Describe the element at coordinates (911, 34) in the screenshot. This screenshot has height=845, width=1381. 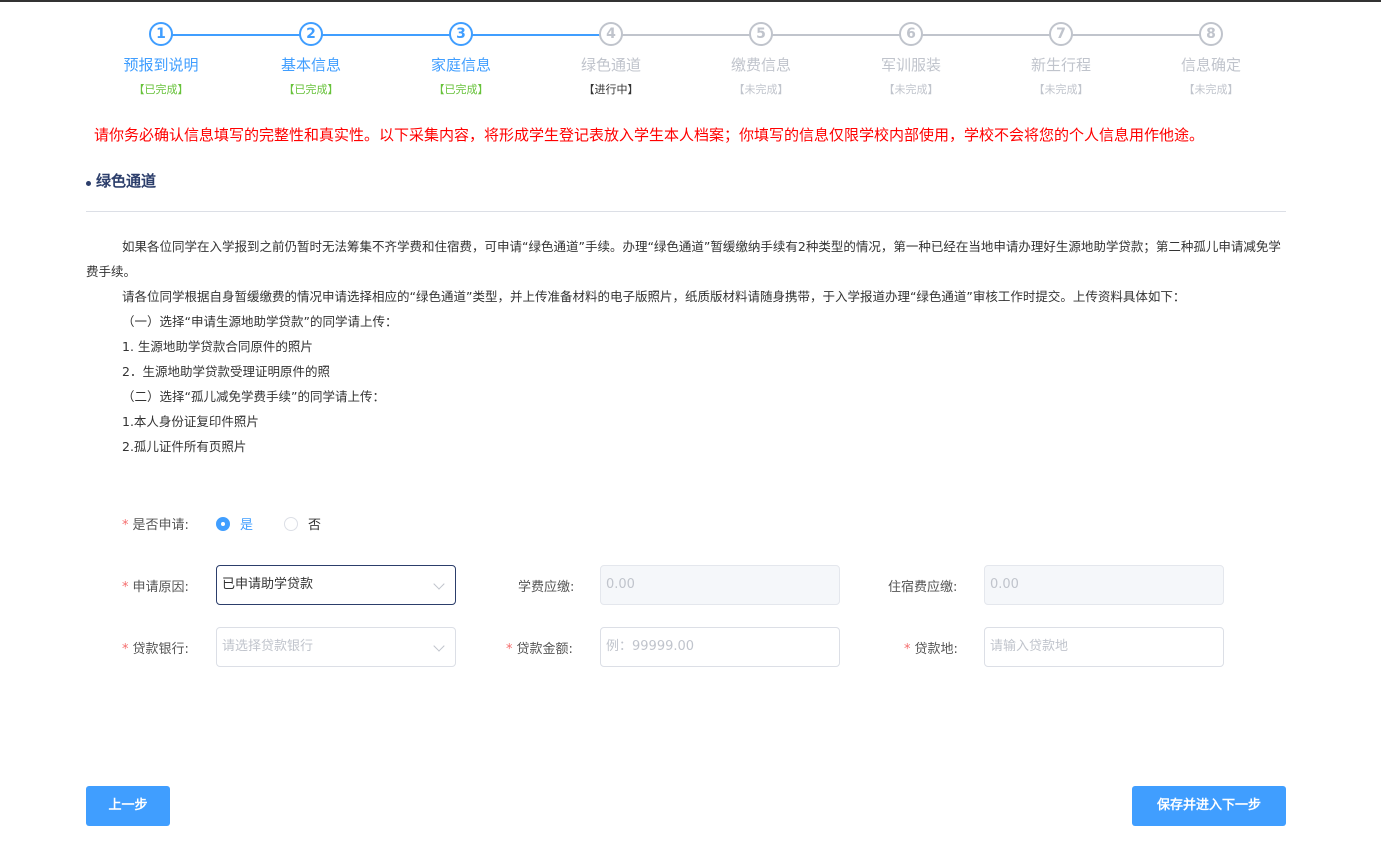
I see `step-number: 6` at that location.